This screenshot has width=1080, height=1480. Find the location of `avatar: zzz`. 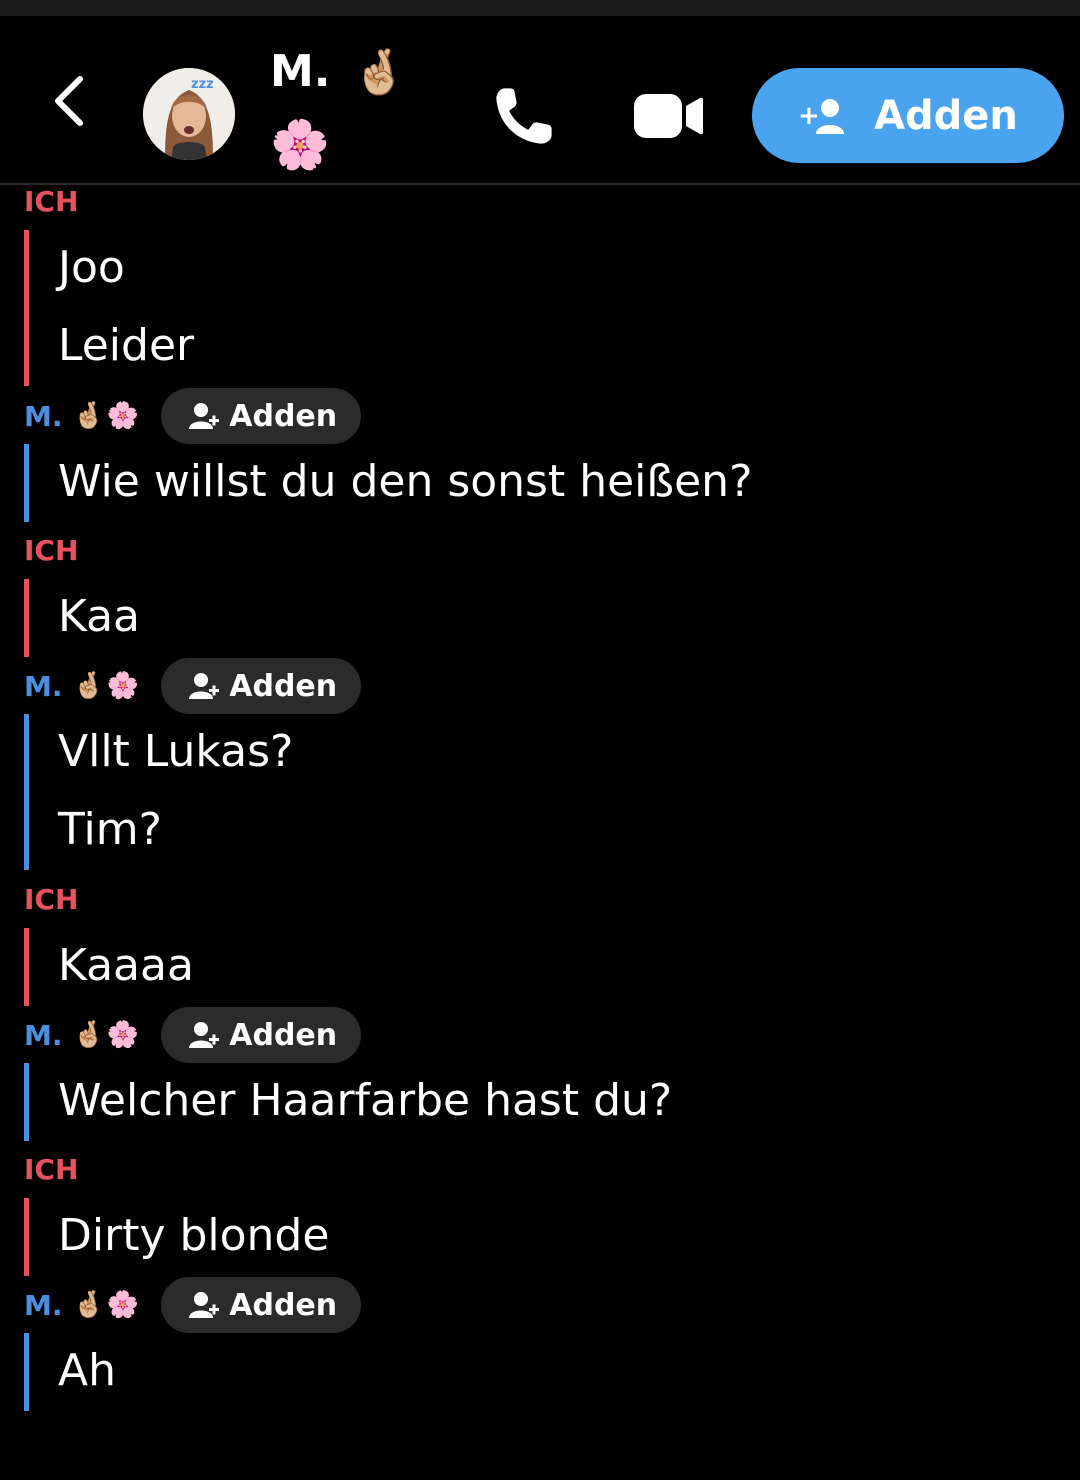

avatar: zzz is located at coordinates (189, 114).